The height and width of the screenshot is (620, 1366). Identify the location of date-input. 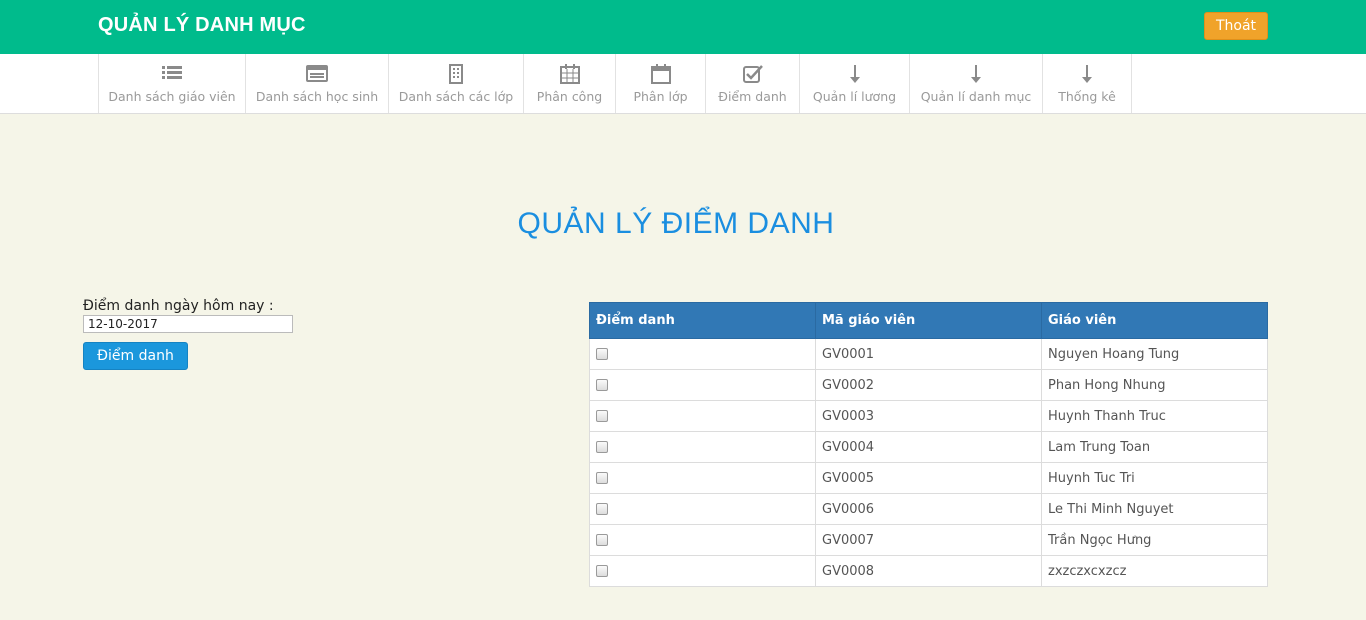
(188, 324).